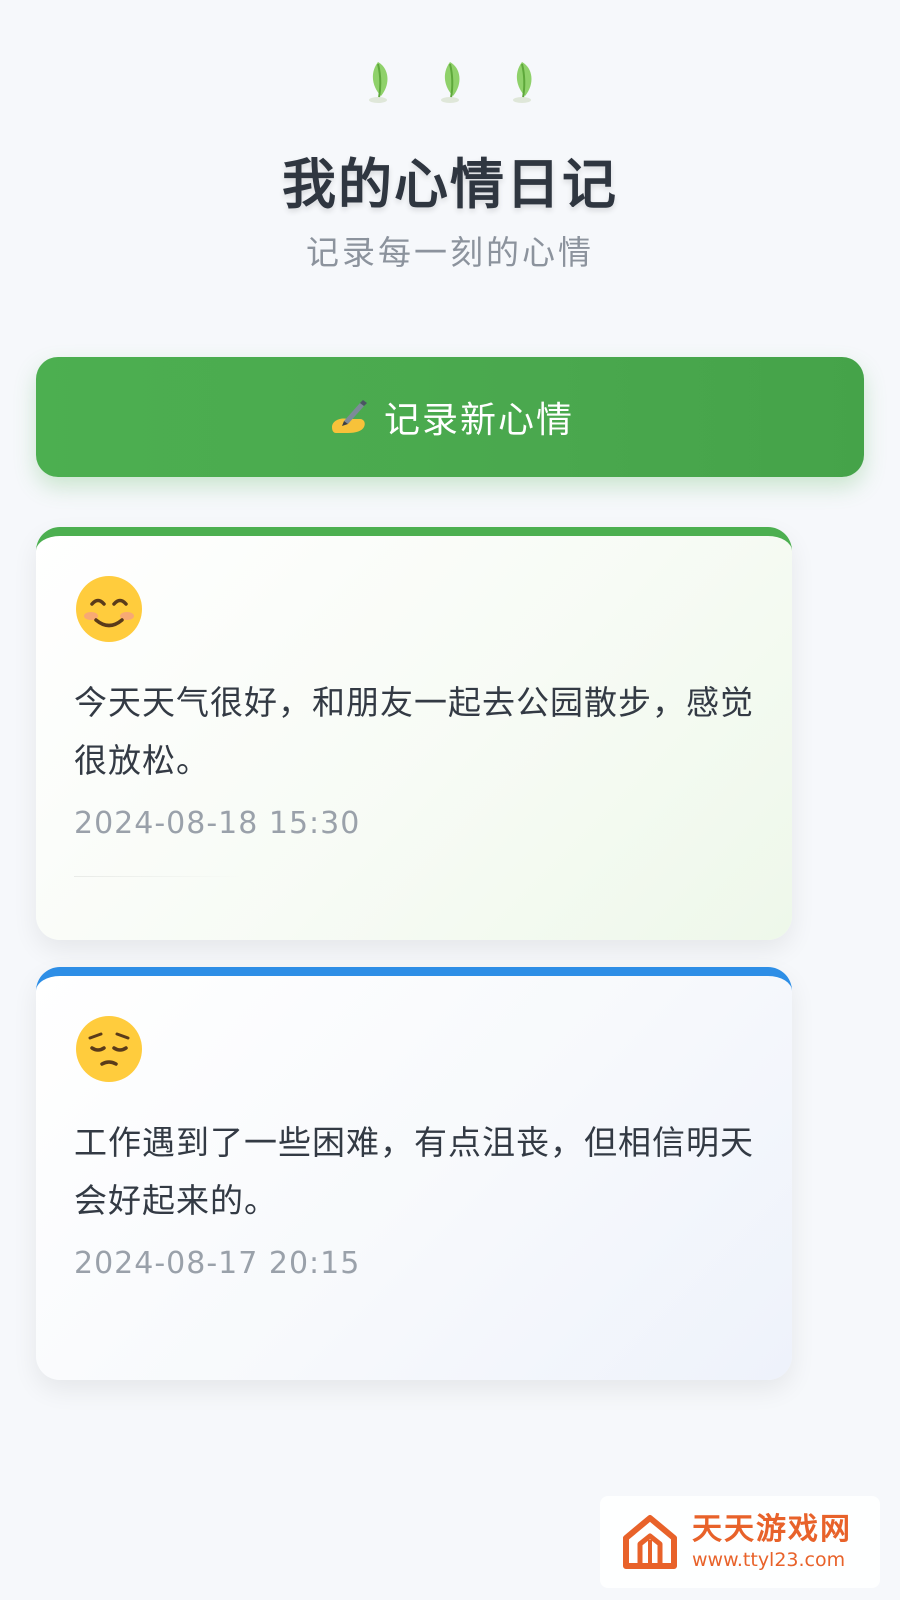 This screenshot has height=1600, width=900. What do you see at coordinates (769, 1560) in the screenshot?
I see `watermark-url: www.ttyl23.com` at bounding box center [769, 1560].